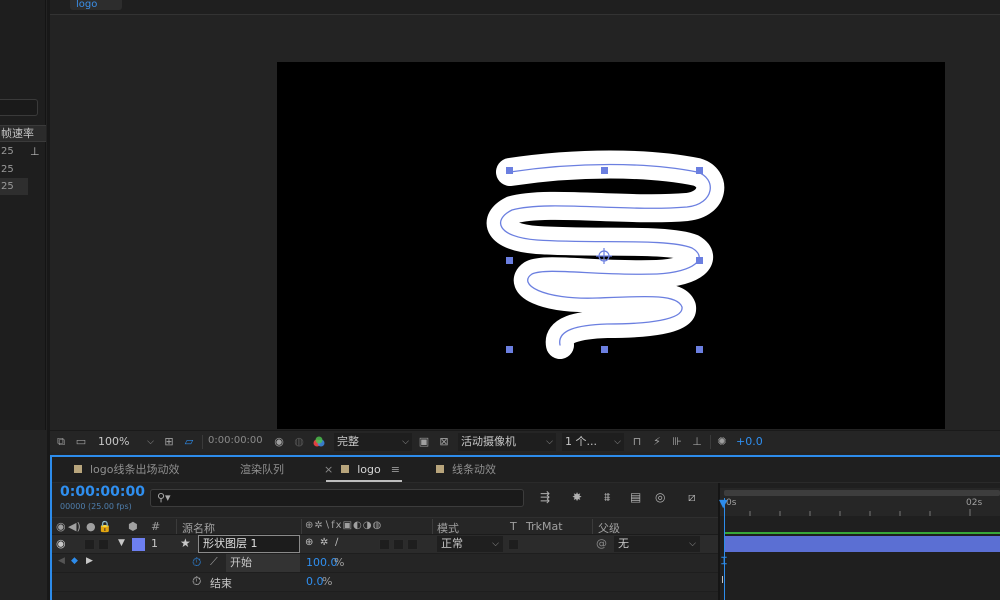  I want to click on layer-row: ◉ ▼ 1 ★ 形状图层 1 ⊕ ✲ ∕ 正常 ⌵ @ 无 ⌵, so click(385, 544).